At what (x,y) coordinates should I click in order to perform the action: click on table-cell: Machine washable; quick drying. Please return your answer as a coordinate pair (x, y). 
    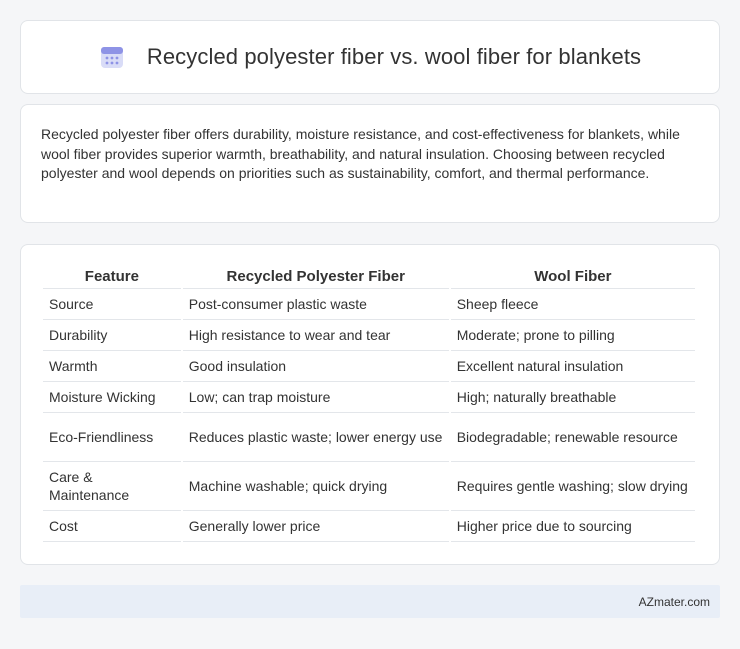
    Looking at the image, I should click on (315, 486).